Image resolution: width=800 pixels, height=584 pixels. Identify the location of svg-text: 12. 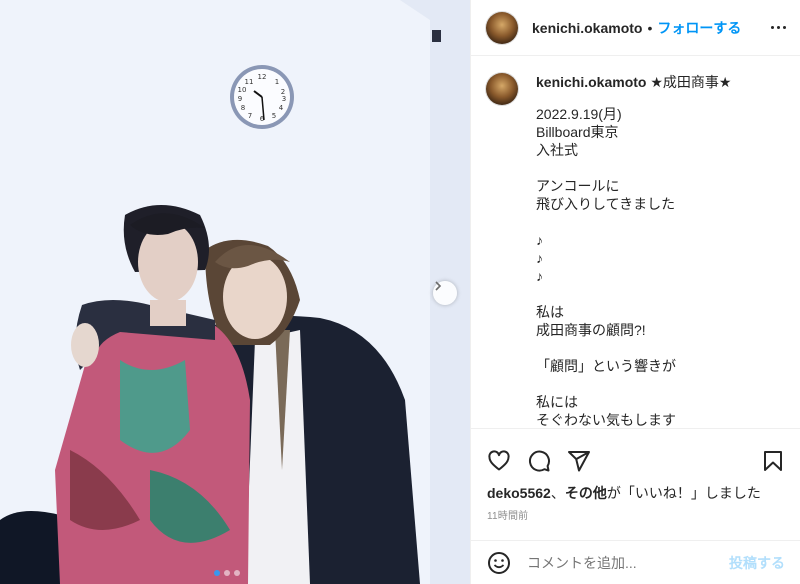
(262, 77).